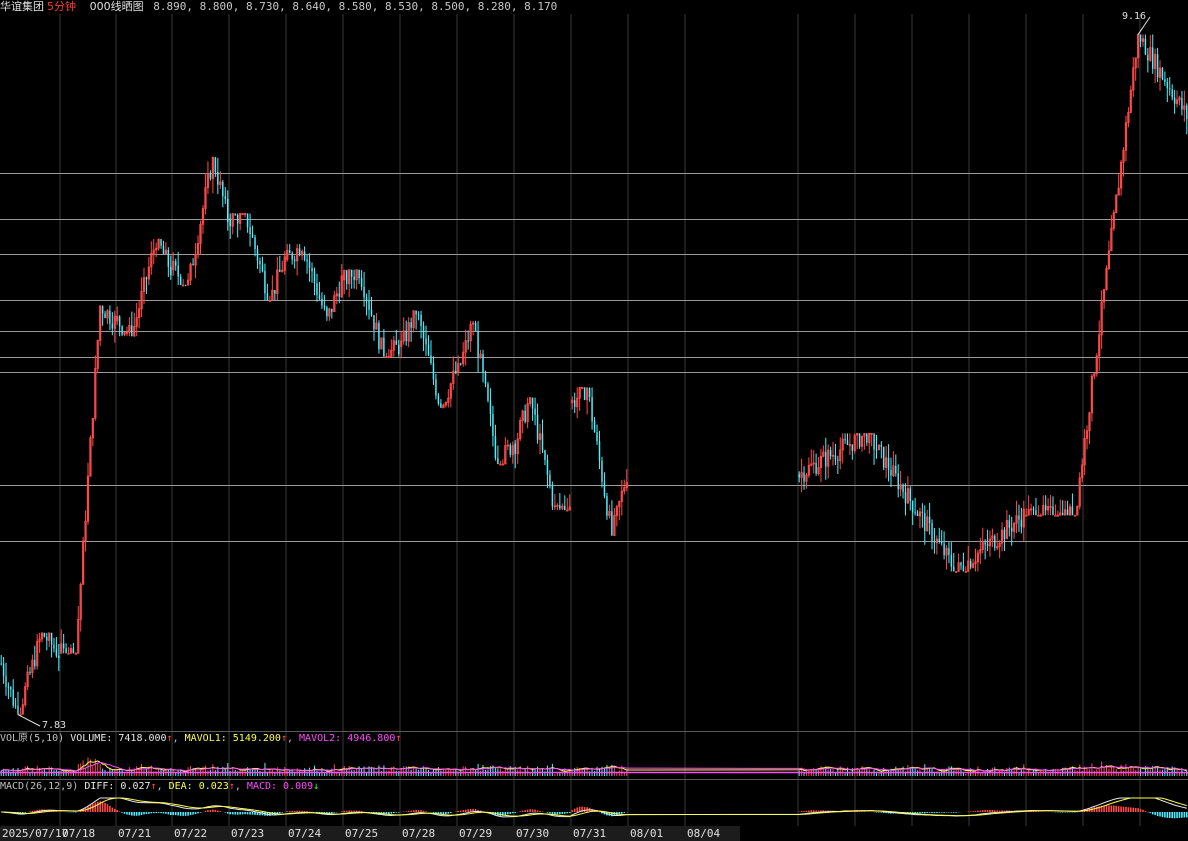 The height and width of the screenshot is (841, 1188). I want to click on dea-value: DEA: 0.023, so click(198, 786).